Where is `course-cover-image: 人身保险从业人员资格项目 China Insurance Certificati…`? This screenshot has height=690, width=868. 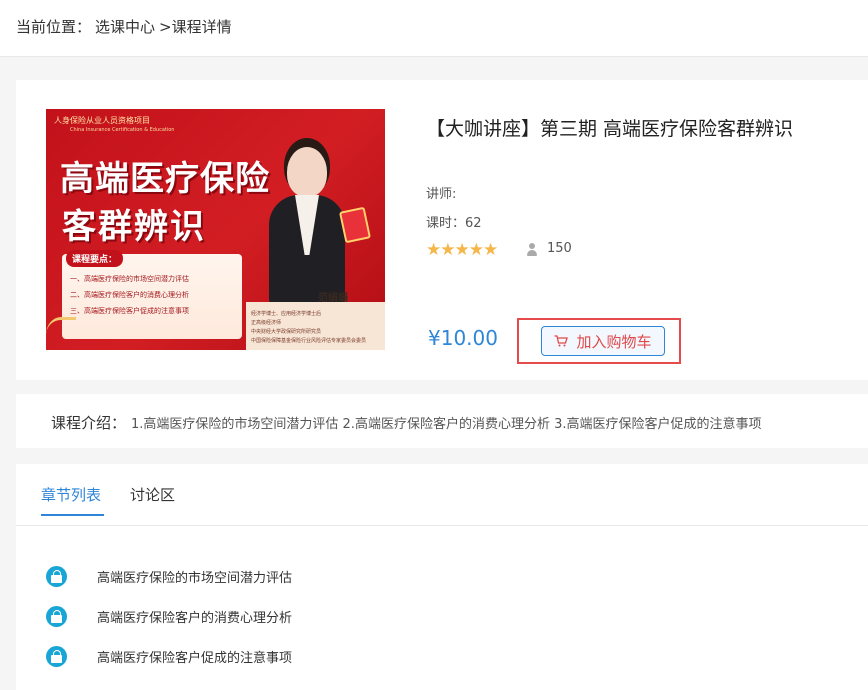 course-cover-image: 人身保险从业人员资格项目 China Insurance Certificati… is located at coordinates (215, 229).